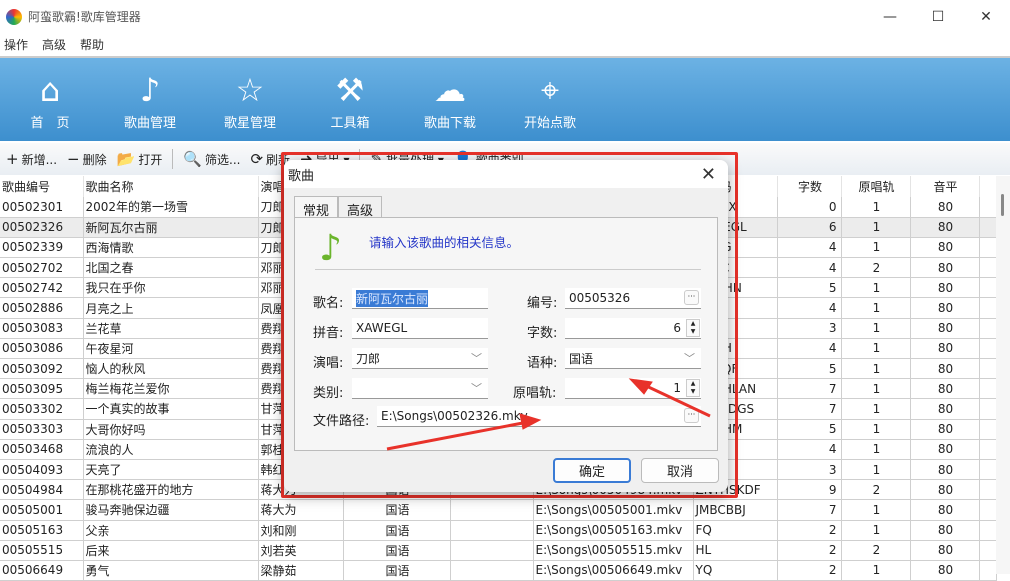  Describe the element at coordinates (126, 159) in the screenshot. I see `toolbar-icon: 📂` at that location.